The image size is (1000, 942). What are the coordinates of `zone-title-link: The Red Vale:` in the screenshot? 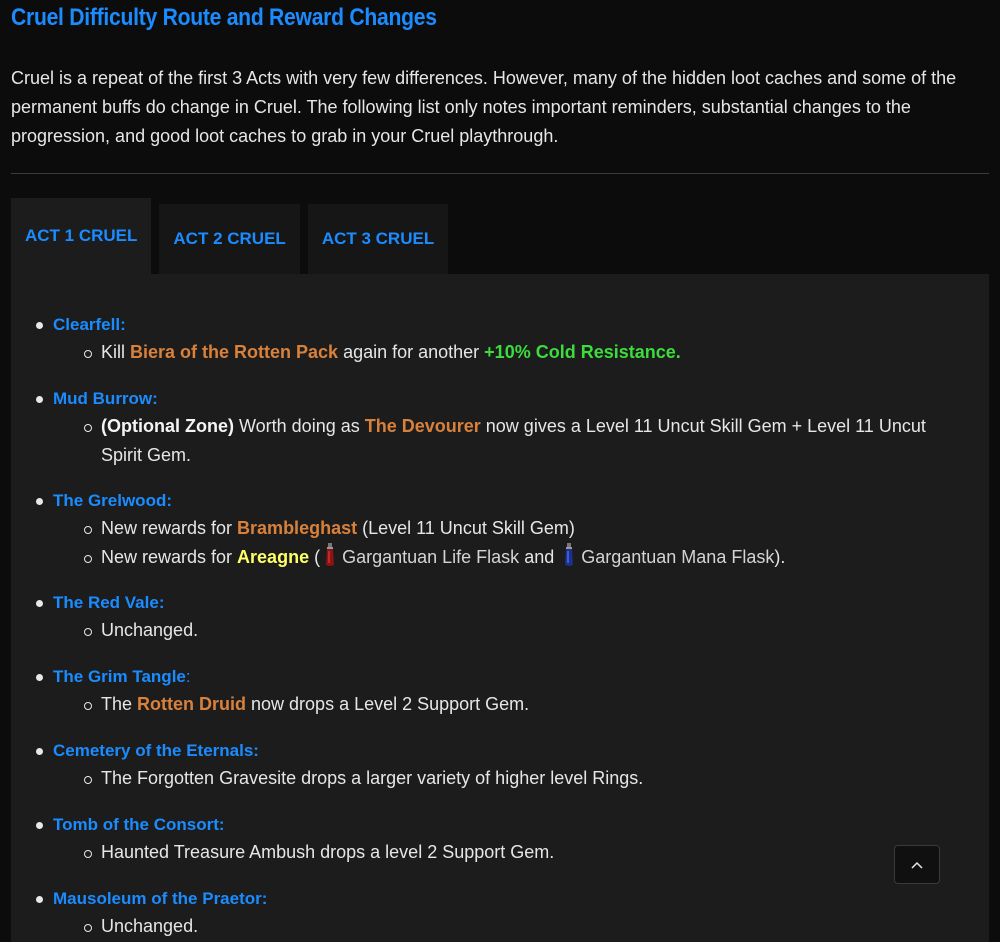 It's located at (108, 603).